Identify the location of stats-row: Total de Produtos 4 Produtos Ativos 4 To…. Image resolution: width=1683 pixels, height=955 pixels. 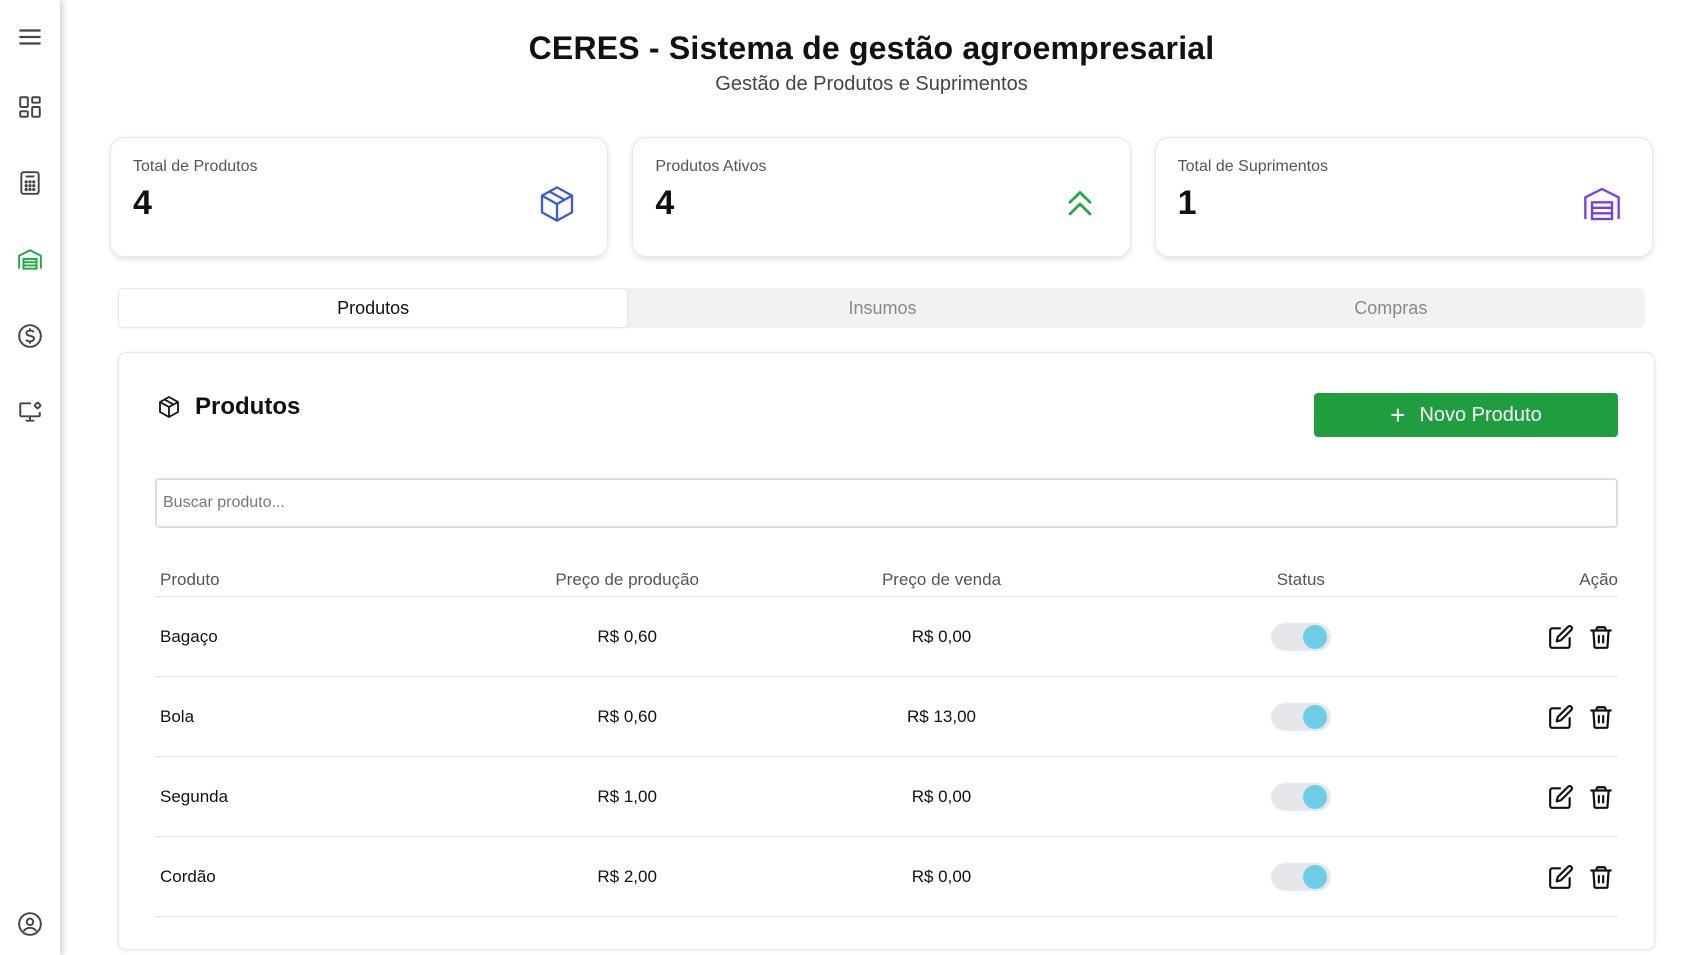
(881, 197).